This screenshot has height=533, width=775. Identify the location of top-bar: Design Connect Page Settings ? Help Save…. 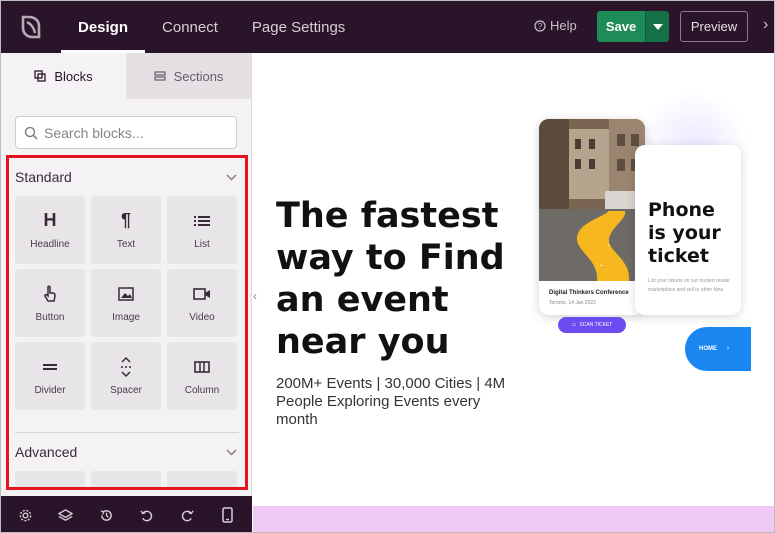
(387, 27).